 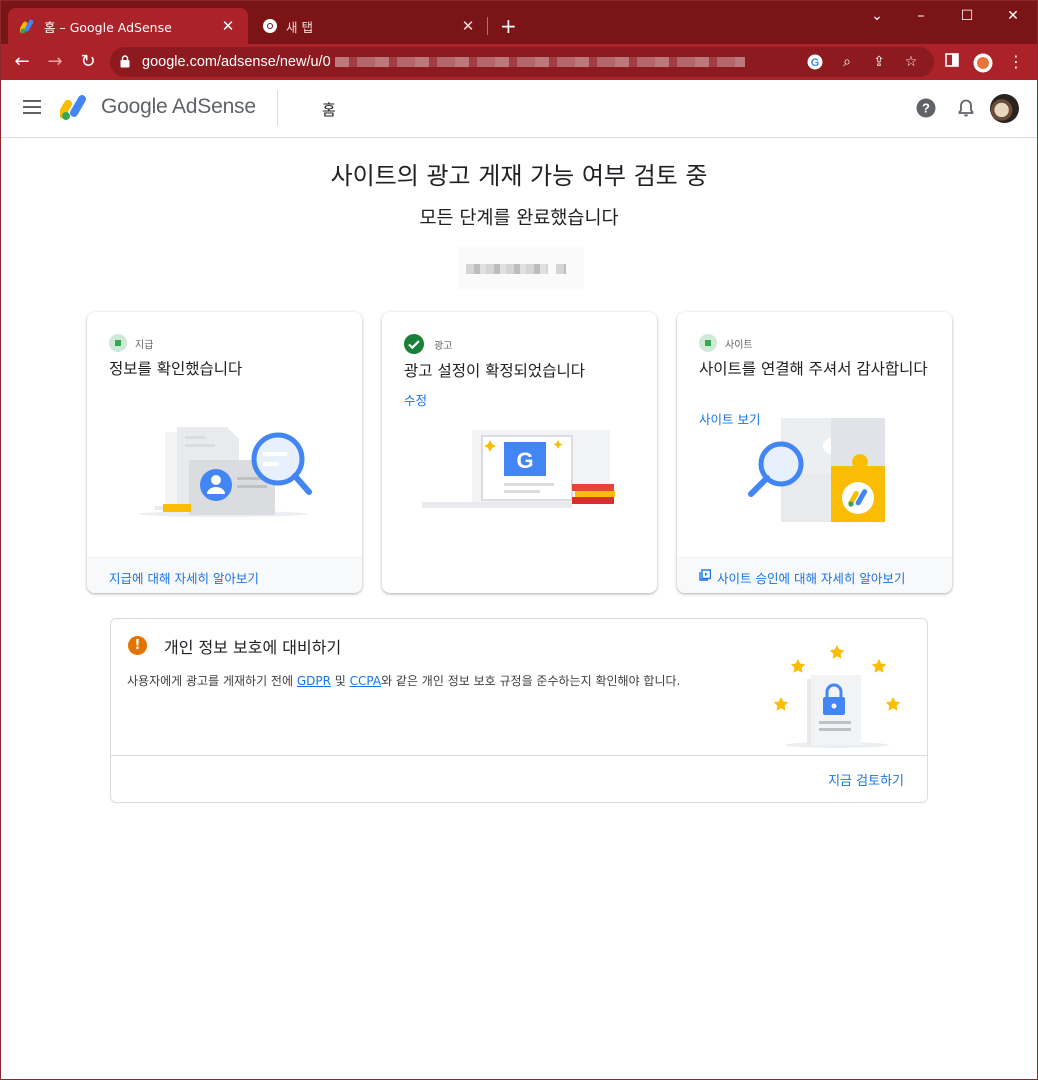 What do you see at coordinates (428, 344) in the screenshot?
I see `step-label: 광고` at bounding box center [428, 344].